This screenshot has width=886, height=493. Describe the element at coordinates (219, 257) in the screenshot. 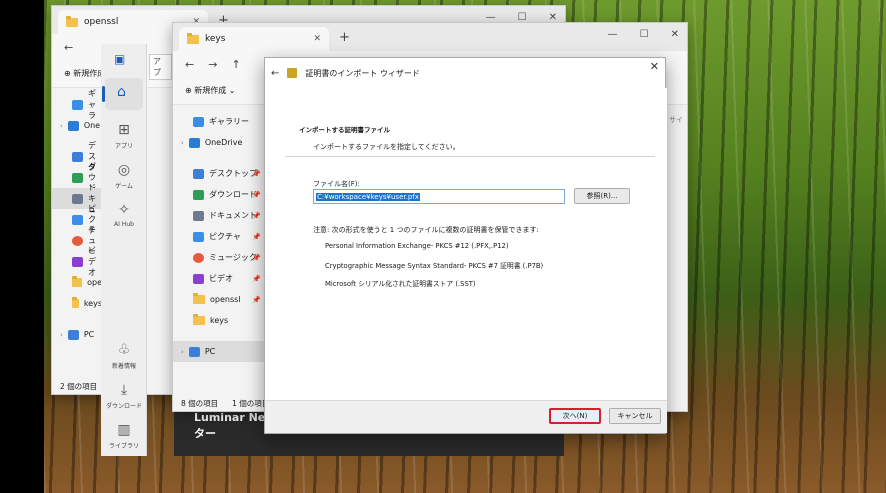

I see `sidebar-item-music: ミュージック 📌` at that location.